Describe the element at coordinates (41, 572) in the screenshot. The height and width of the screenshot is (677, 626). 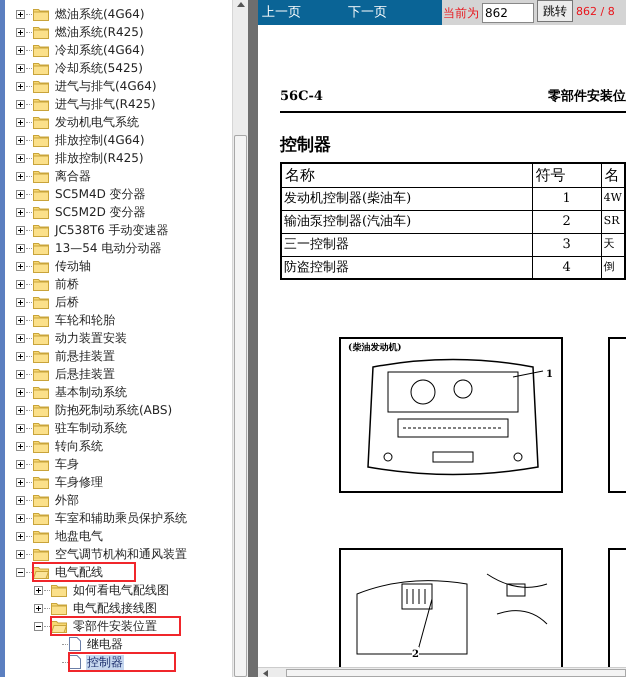
I see `open-folder-icon` at that location.